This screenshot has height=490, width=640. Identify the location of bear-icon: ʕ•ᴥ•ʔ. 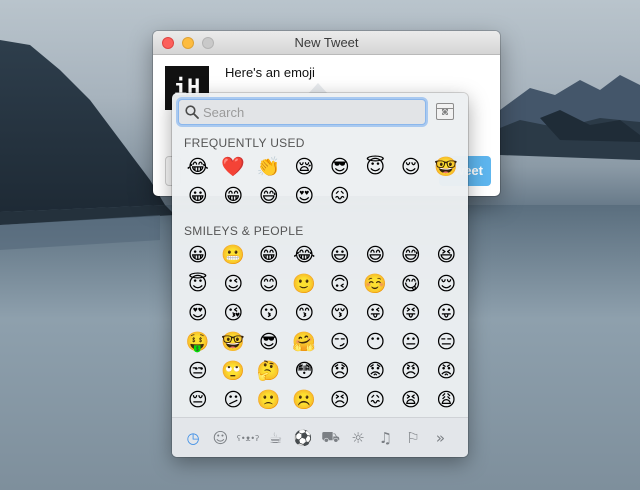
(248, 438).